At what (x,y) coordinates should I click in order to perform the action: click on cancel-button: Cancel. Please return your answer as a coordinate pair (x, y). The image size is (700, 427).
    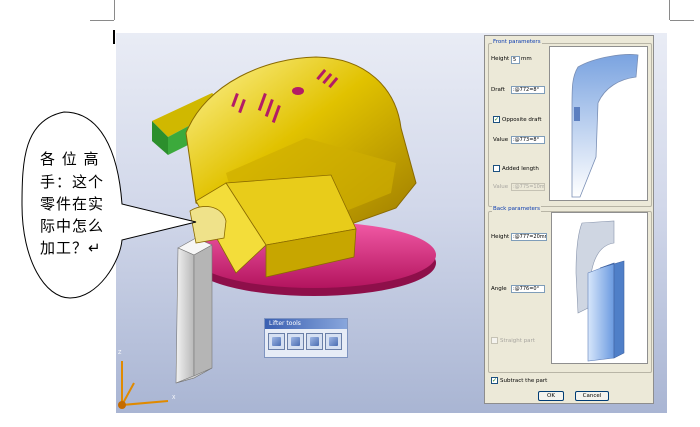
    Looking at the image, I should click on (592, 396).